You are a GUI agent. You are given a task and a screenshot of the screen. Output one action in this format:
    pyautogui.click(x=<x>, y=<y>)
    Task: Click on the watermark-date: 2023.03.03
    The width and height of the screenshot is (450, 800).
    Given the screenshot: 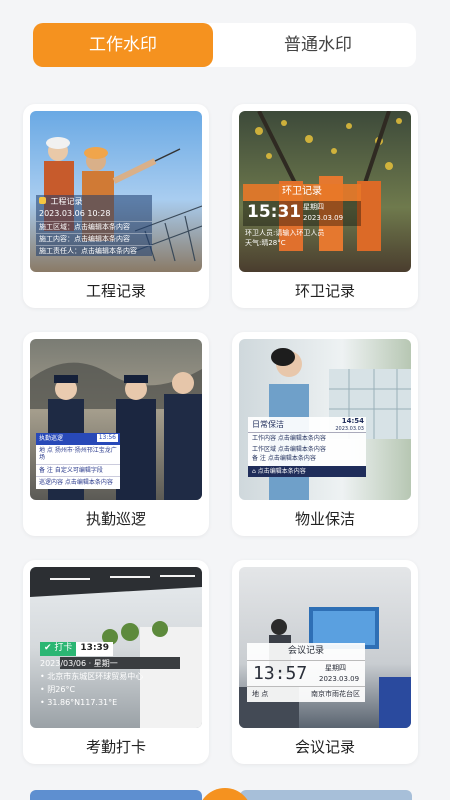 What is the action you would take?
    pyautogui.click(x=349, y=429)
    